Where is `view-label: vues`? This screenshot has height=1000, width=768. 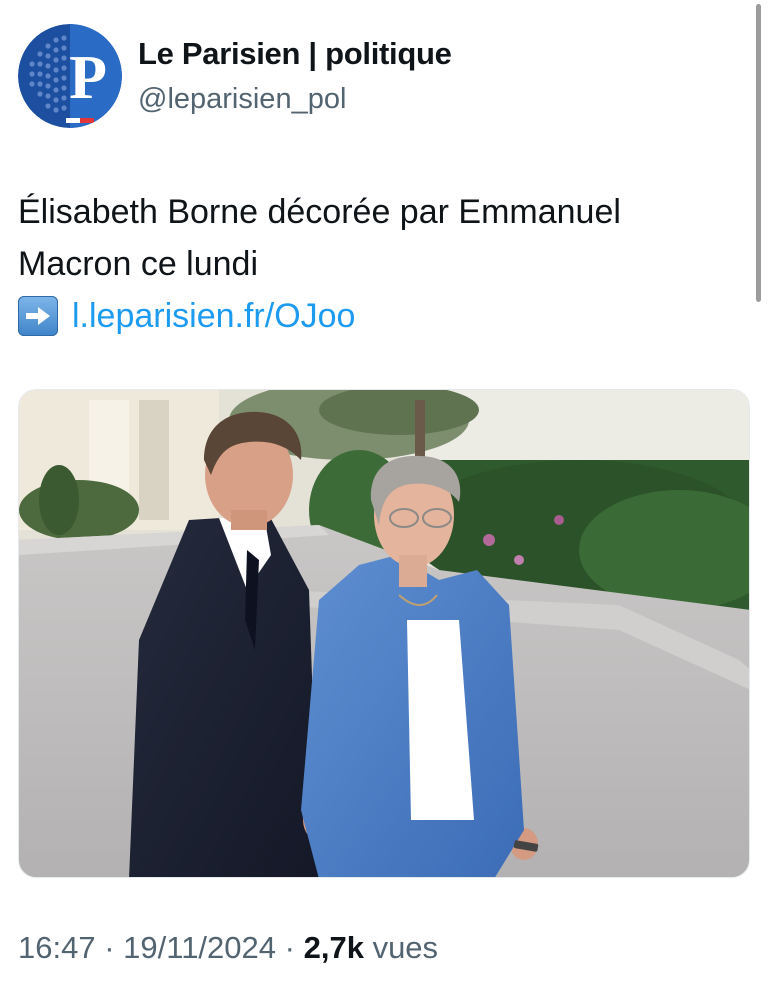 view-label: vues is located at coordinates (405, 947).